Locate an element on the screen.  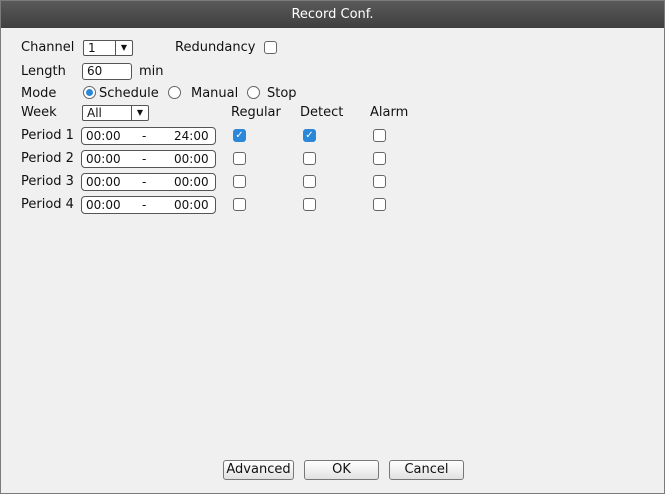
period-1-time-range: 00:00 - 24:00 is located at coordinates (148, 136).